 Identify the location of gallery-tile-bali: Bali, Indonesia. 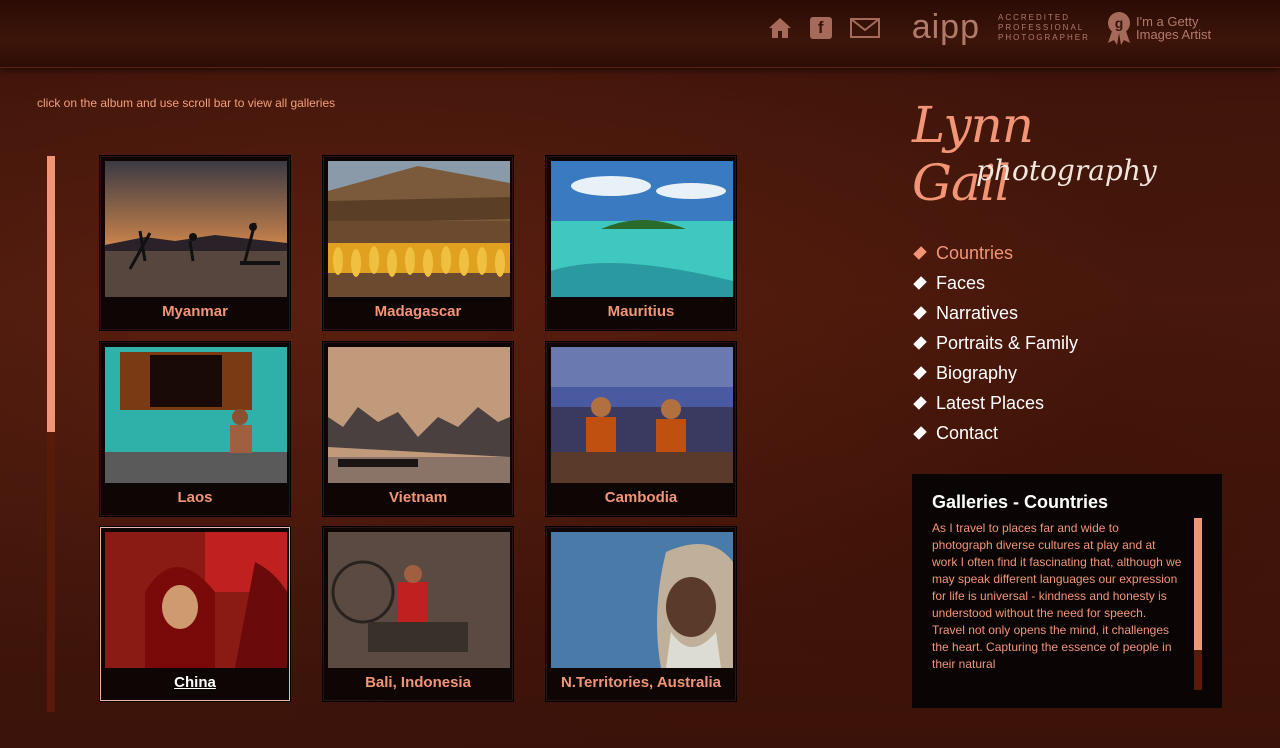
(418, 614).